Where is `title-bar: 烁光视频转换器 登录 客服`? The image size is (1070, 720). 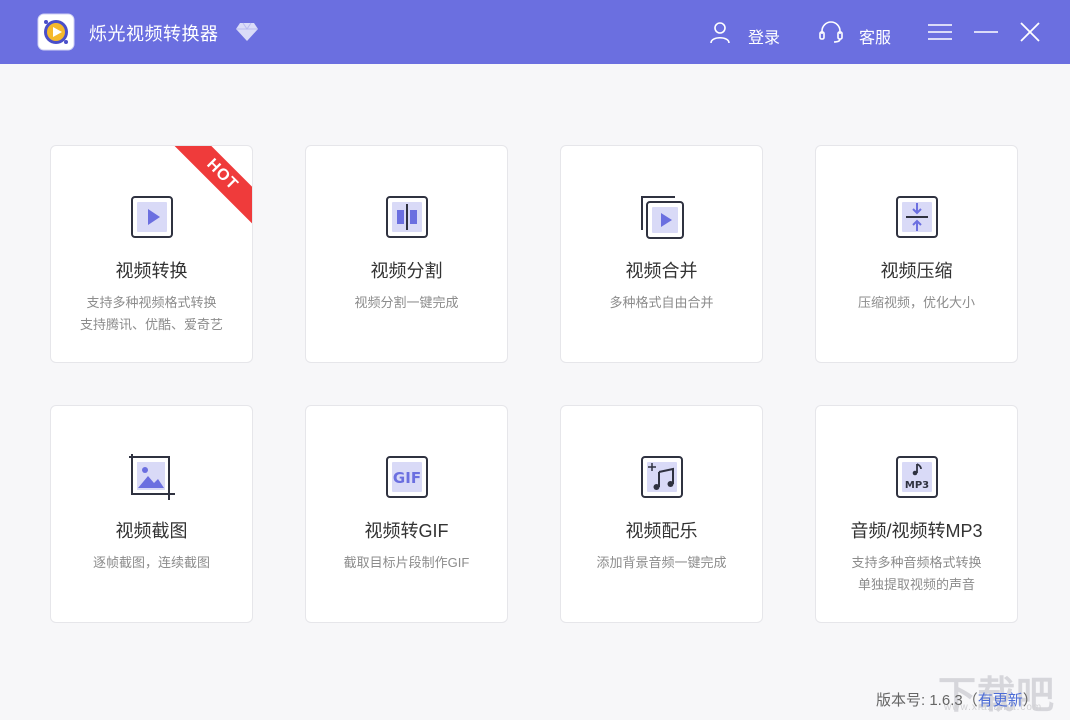 title-bar: 烁光视频转换器 登录 客服 is located at coordinates (535, 32).